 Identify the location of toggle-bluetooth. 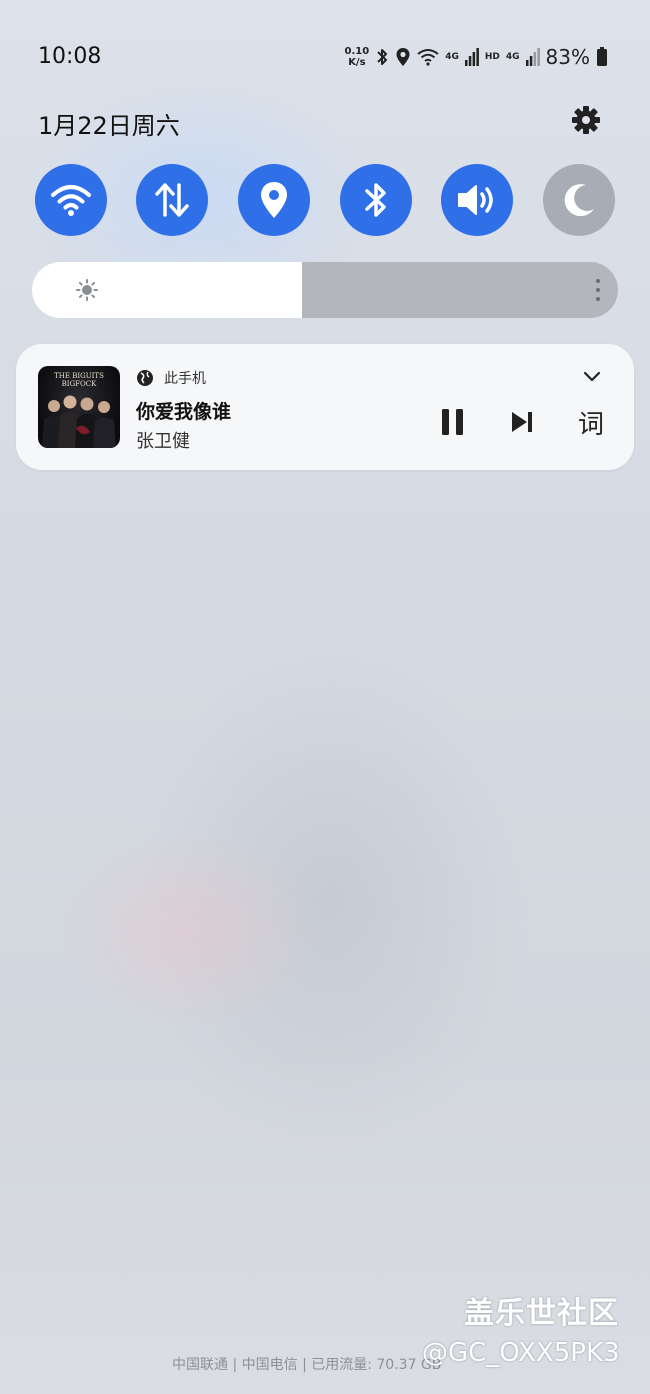
(376, 200).